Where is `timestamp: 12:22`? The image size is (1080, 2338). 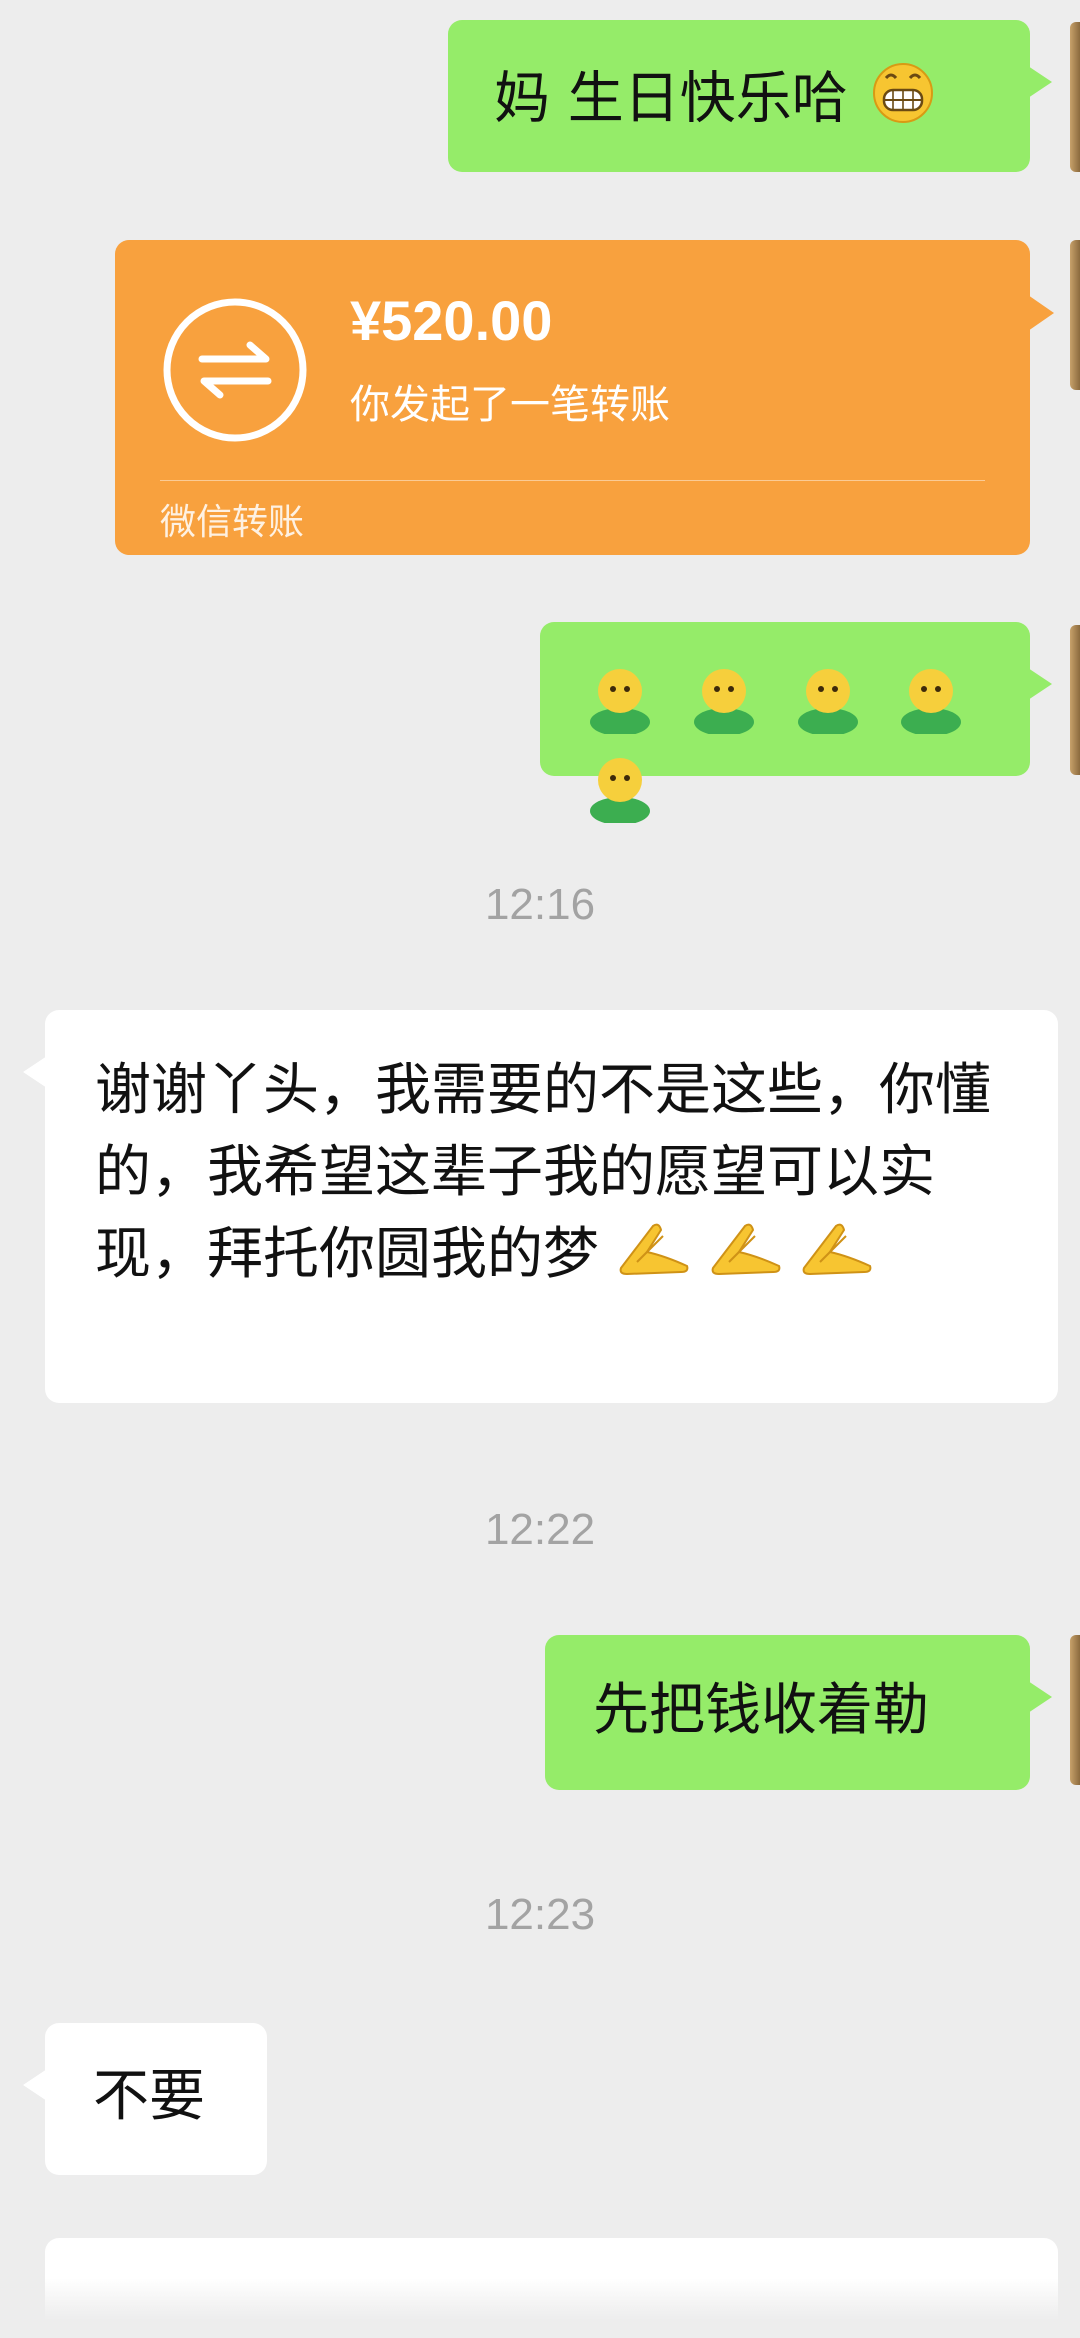 timestamp: 12:22 is located at coordinates (540, 1529).